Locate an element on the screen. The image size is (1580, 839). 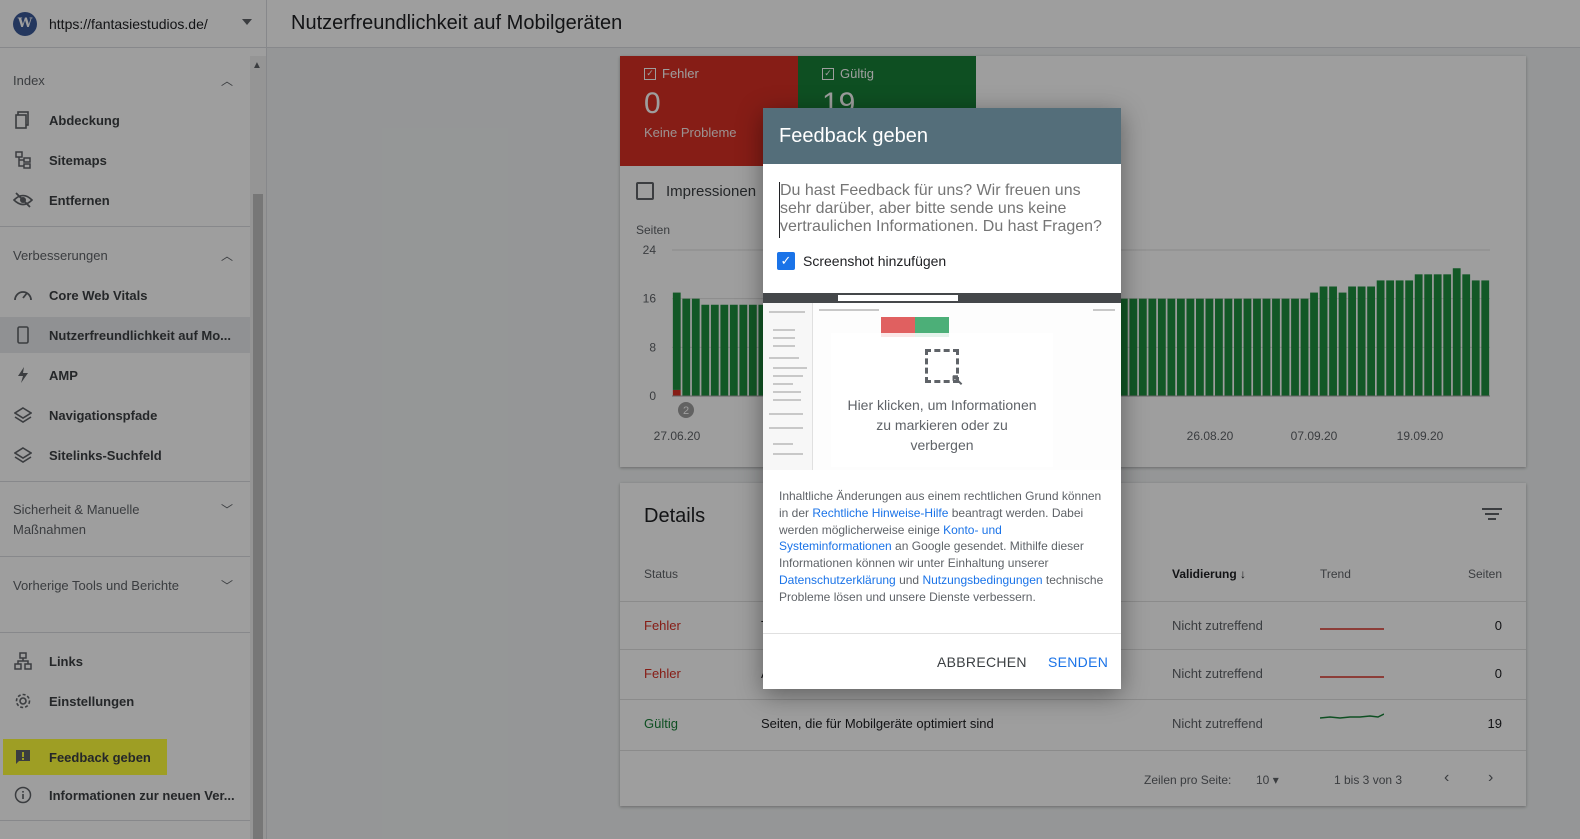
legal-help-link: Rechtliche Hinweise-Hilfe is located at coordinates (880, 513).